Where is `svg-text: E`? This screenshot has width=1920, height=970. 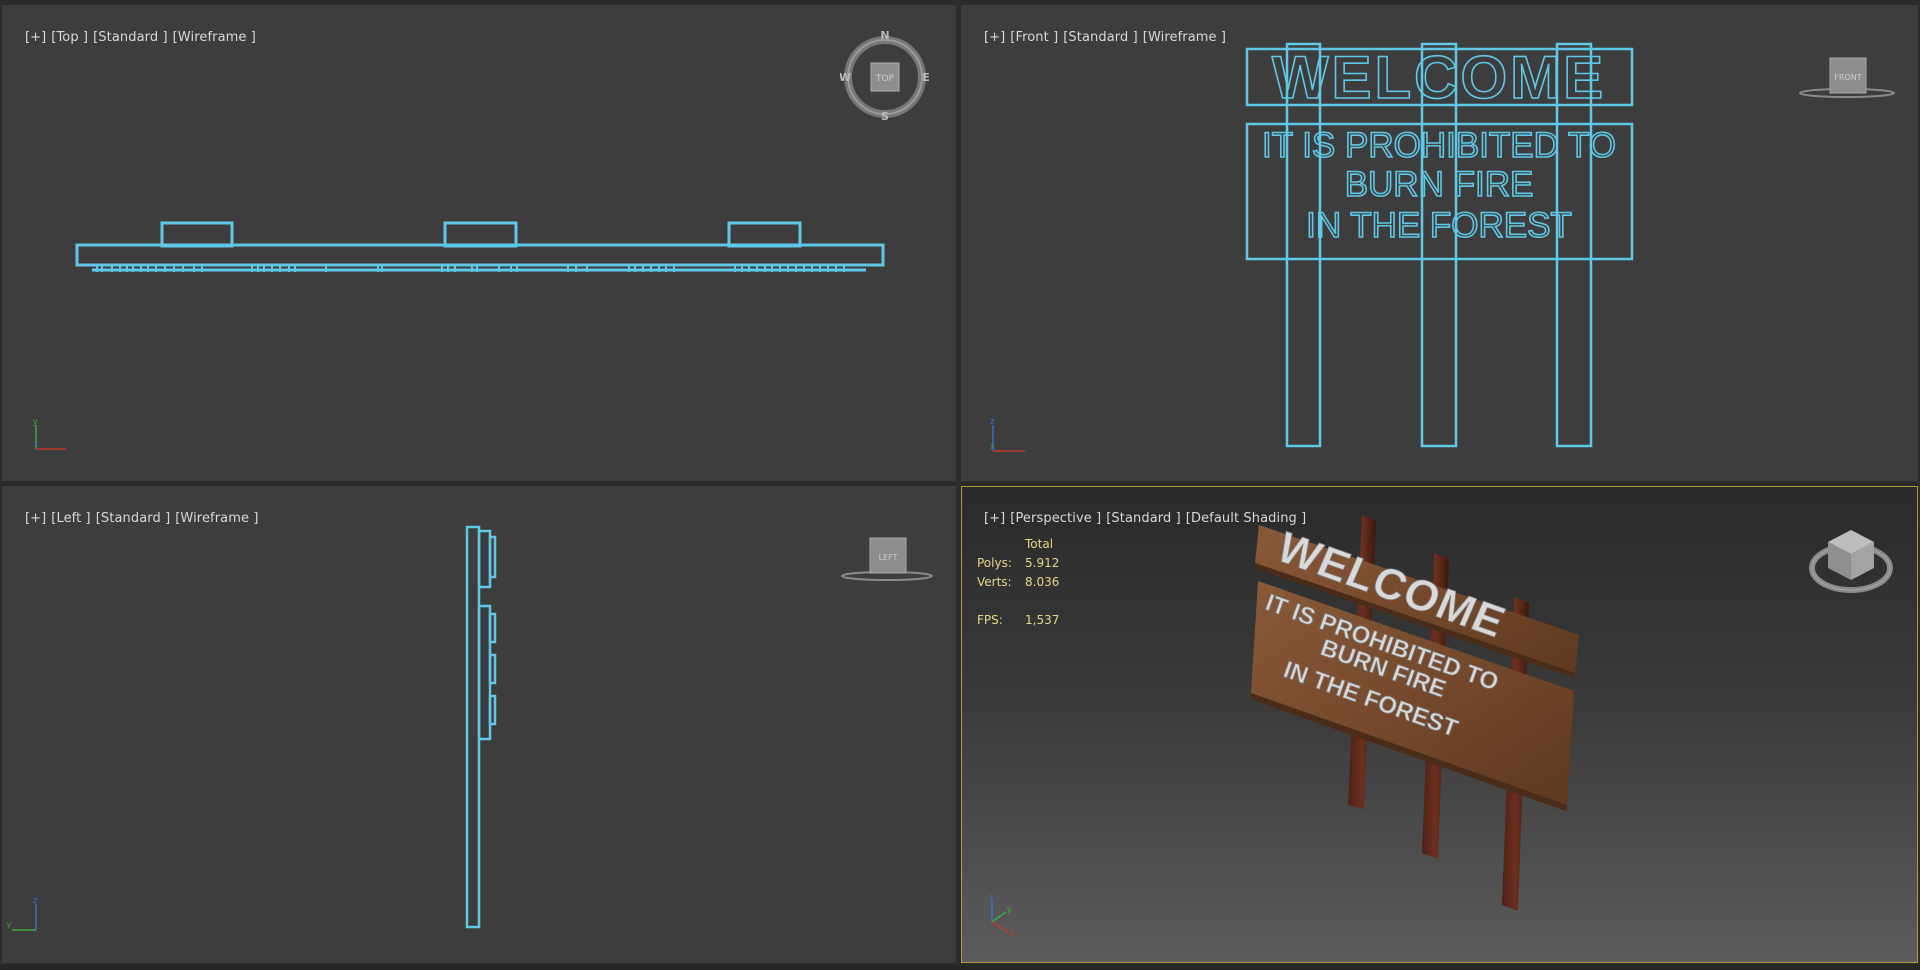
svg-text: E is located at coordinates (926, 77).